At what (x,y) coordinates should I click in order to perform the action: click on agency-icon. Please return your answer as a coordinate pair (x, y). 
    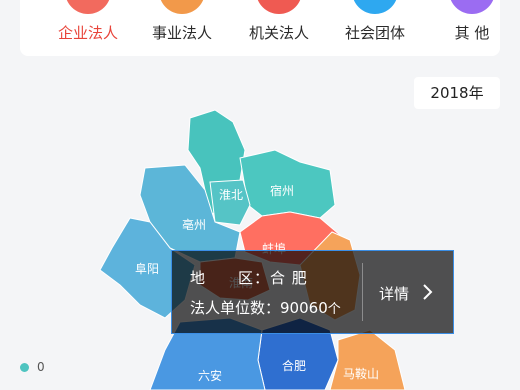
    Looking at the image, I should click on (279, 7).